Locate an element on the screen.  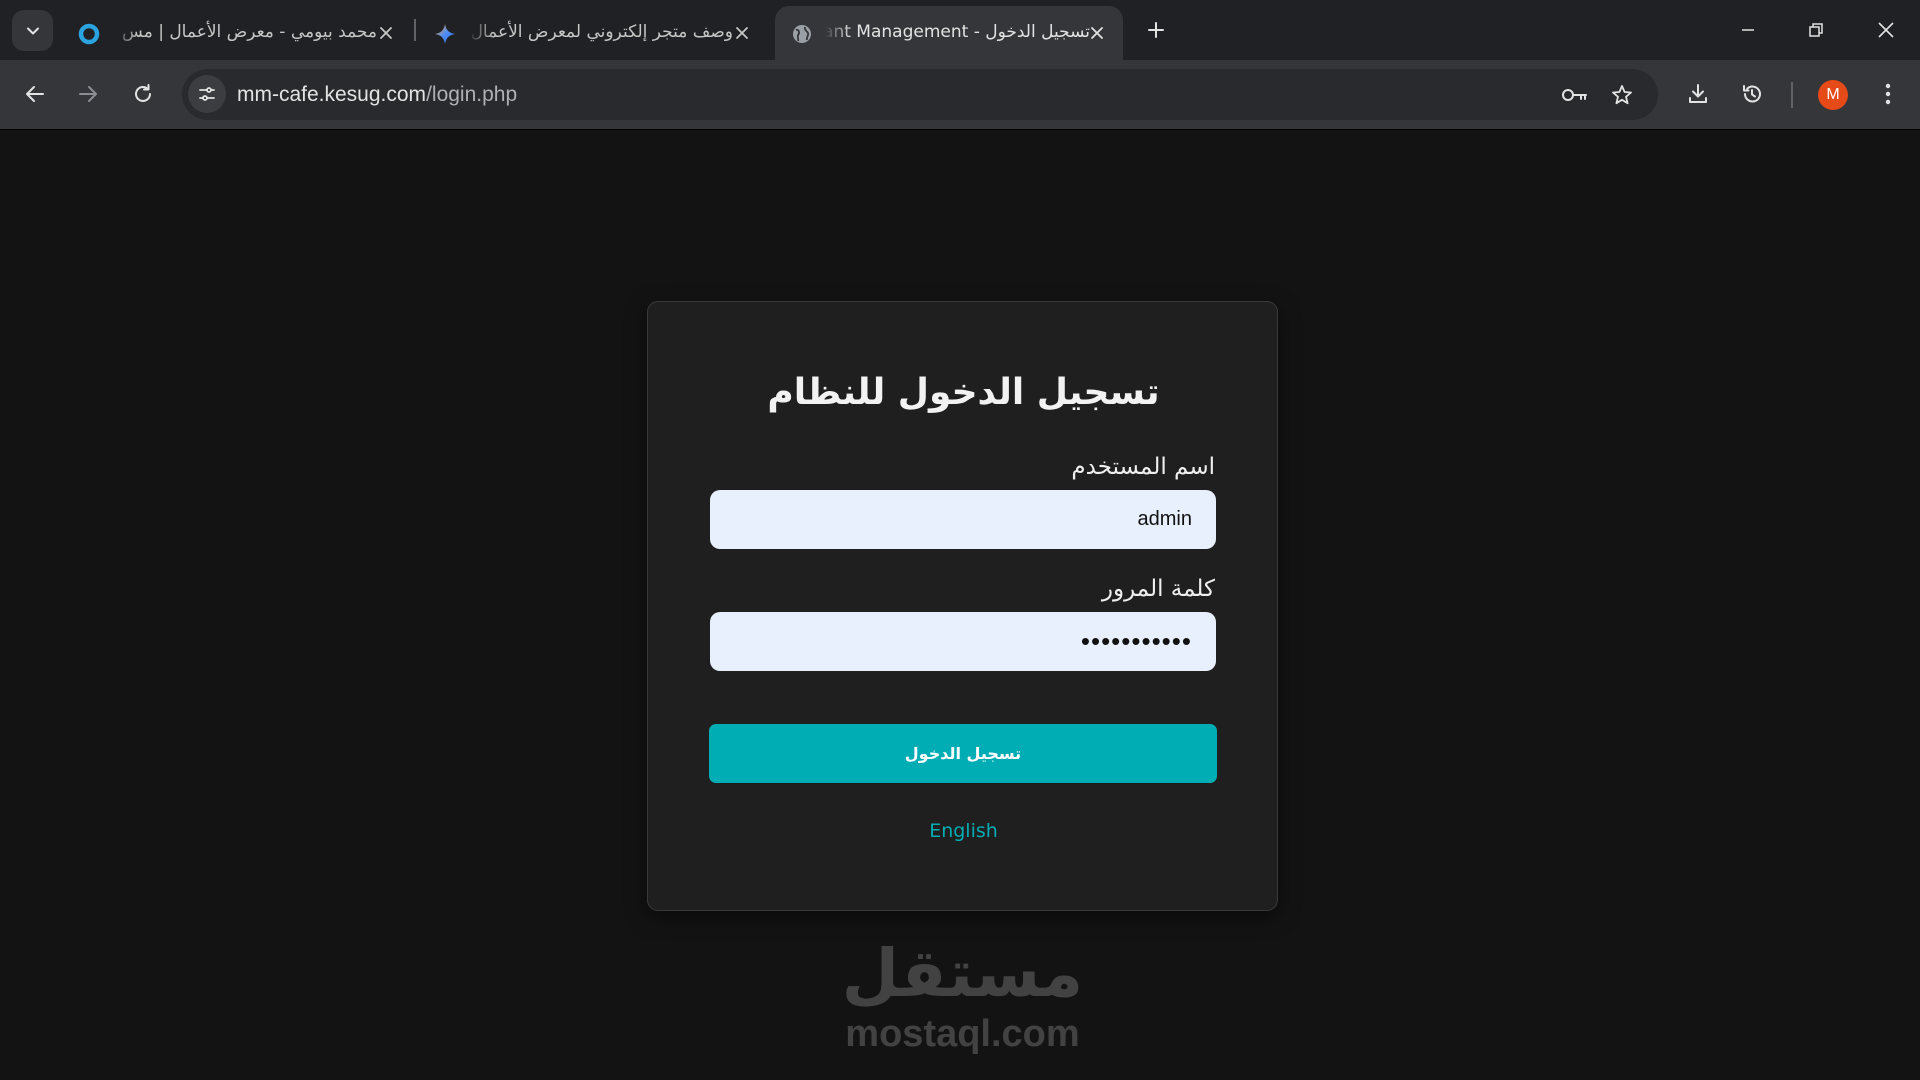
plus-icon is located at coordinates (1156, 30).